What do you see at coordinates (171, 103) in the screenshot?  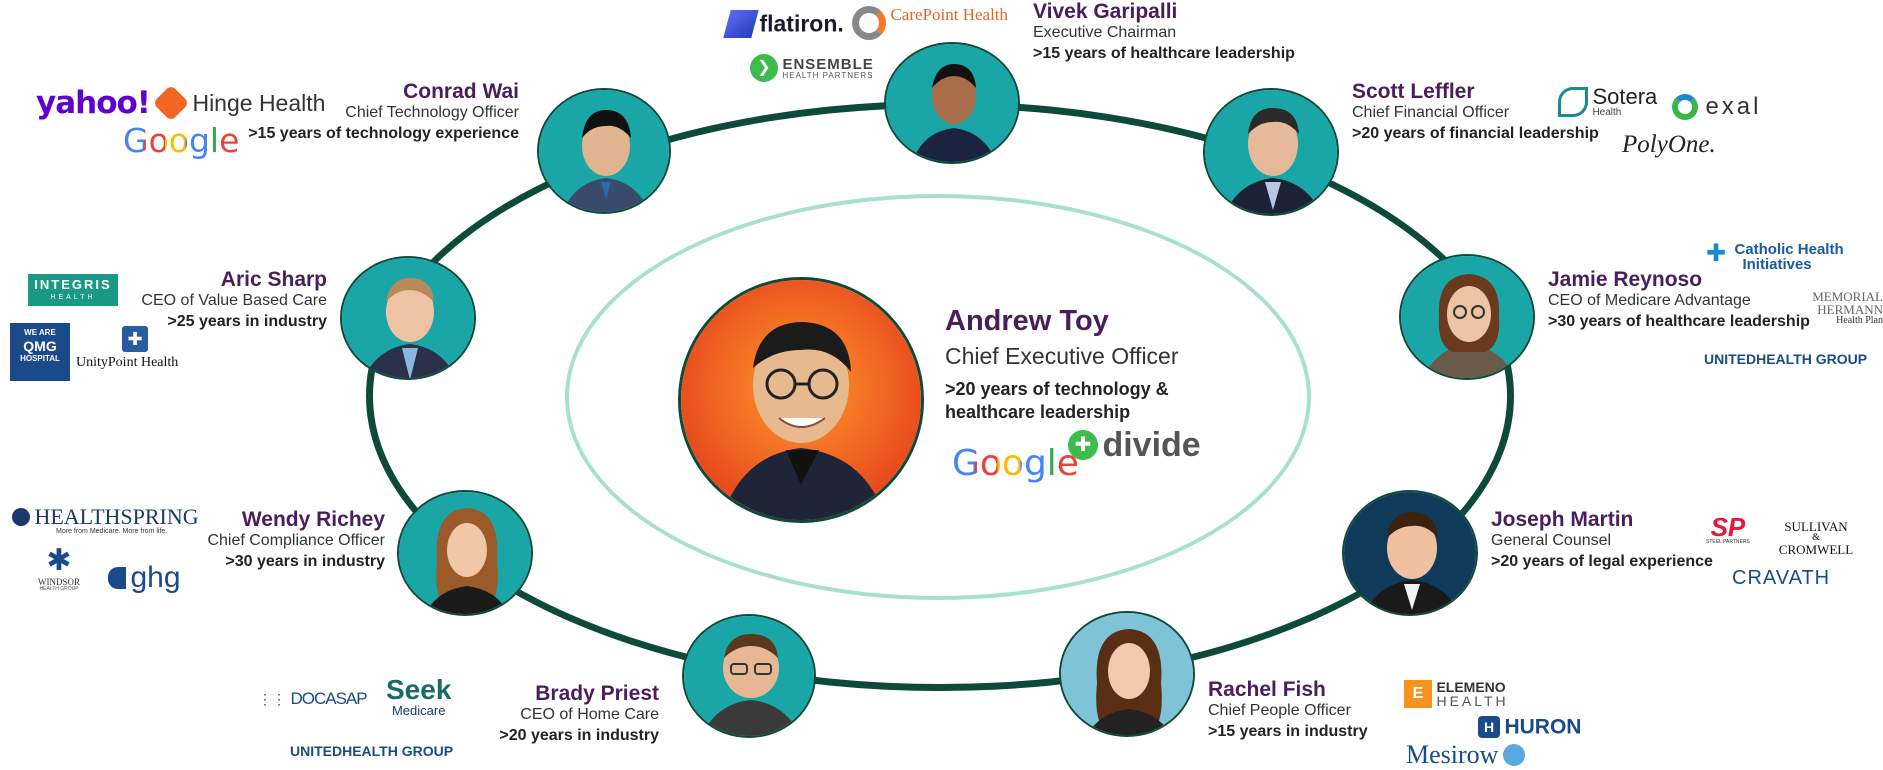 I see `hinge-health-icon` at bounding box center [171, 103].